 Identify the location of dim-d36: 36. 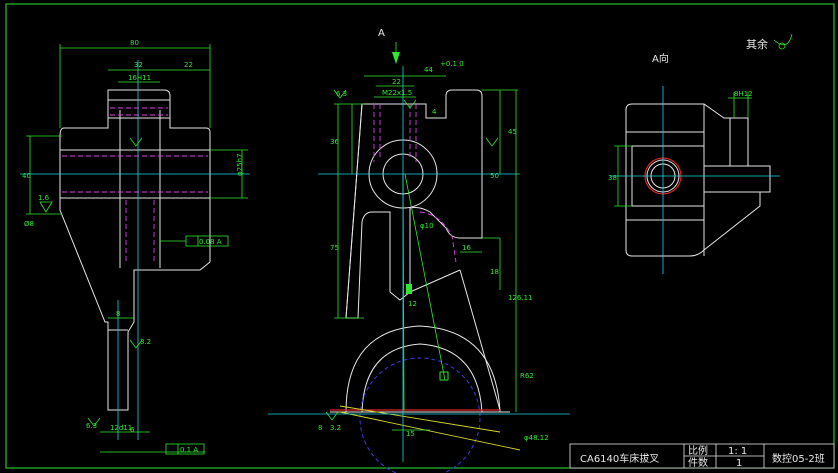
(334, 142).